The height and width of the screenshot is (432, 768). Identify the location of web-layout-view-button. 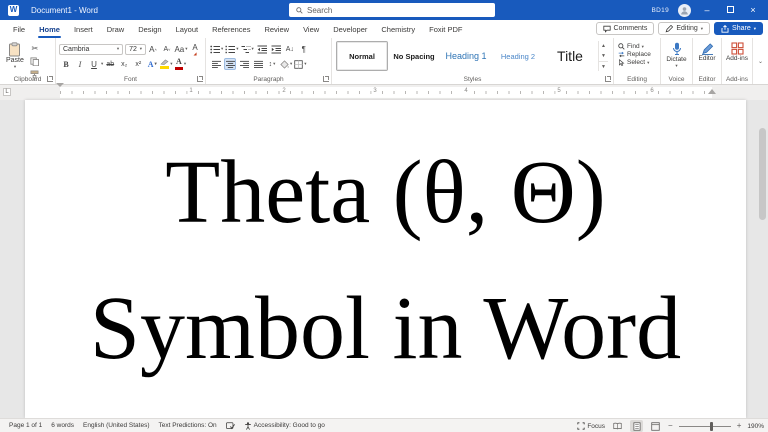
(655, 426).